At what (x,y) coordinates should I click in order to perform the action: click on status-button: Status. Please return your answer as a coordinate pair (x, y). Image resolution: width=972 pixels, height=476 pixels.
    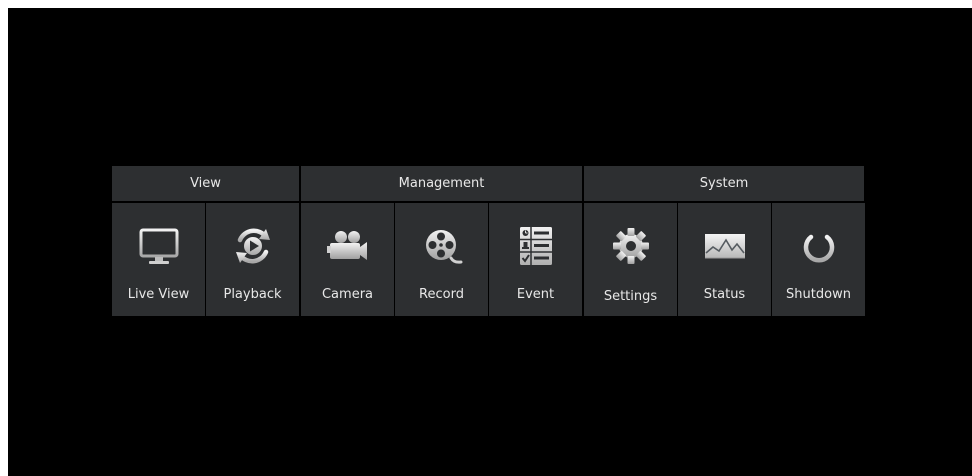
    Looking at the image, I should click on (724, 259).